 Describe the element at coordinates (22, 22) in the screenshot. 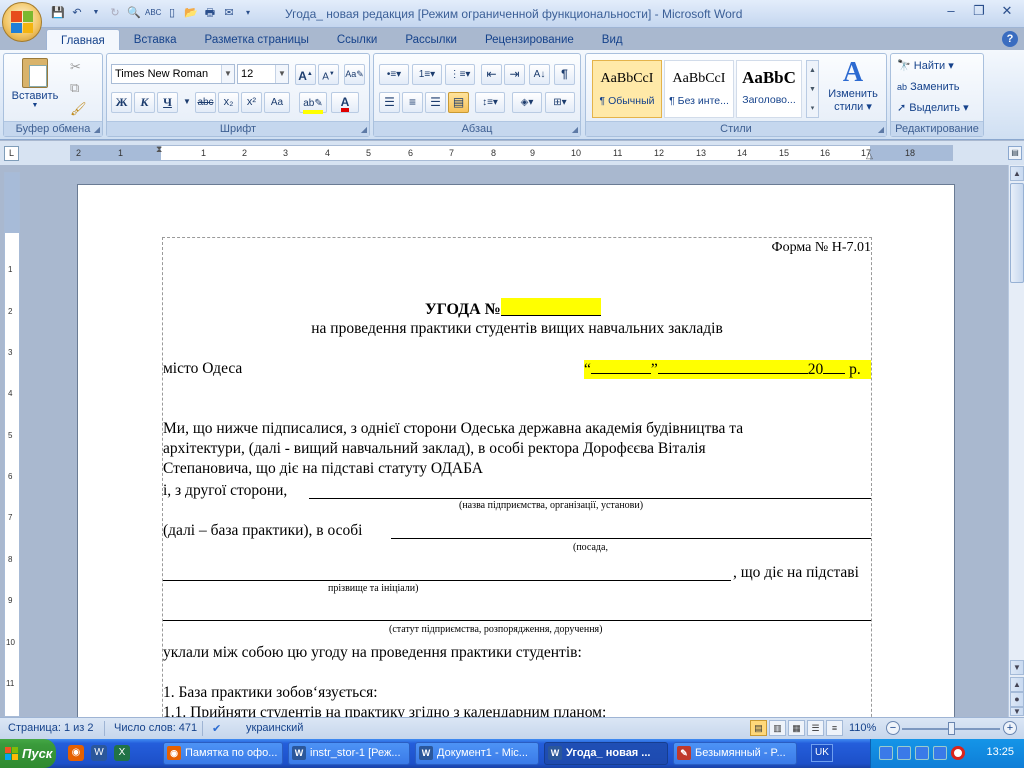

I see `office-button` at that location.